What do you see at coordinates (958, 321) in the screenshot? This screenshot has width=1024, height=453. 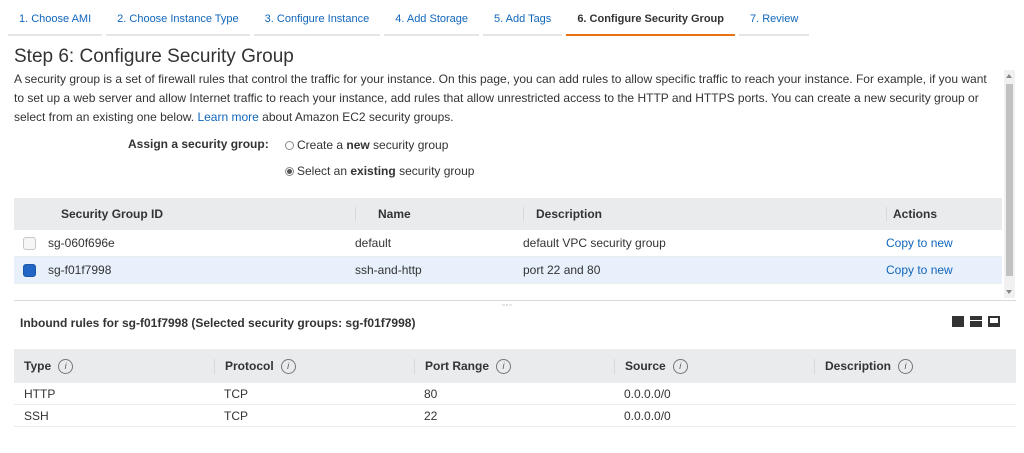 I see `layout-full-icon` at bounding box center [958, 321].